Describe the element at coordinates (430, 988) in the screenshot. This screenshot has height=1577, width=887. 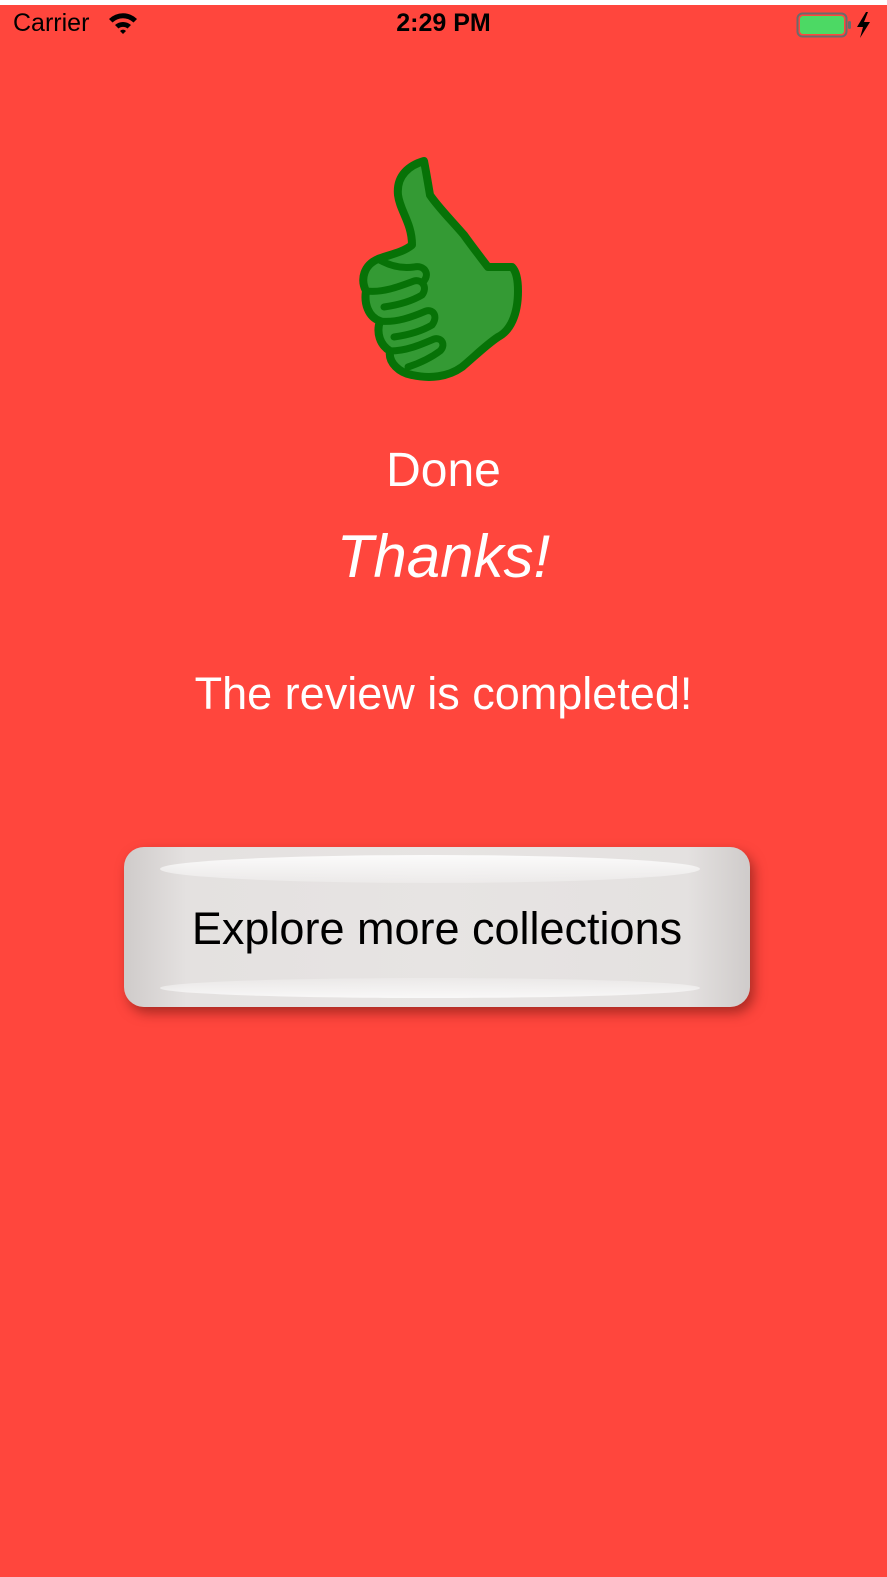
I see `button-gloss-bottom` at that location.